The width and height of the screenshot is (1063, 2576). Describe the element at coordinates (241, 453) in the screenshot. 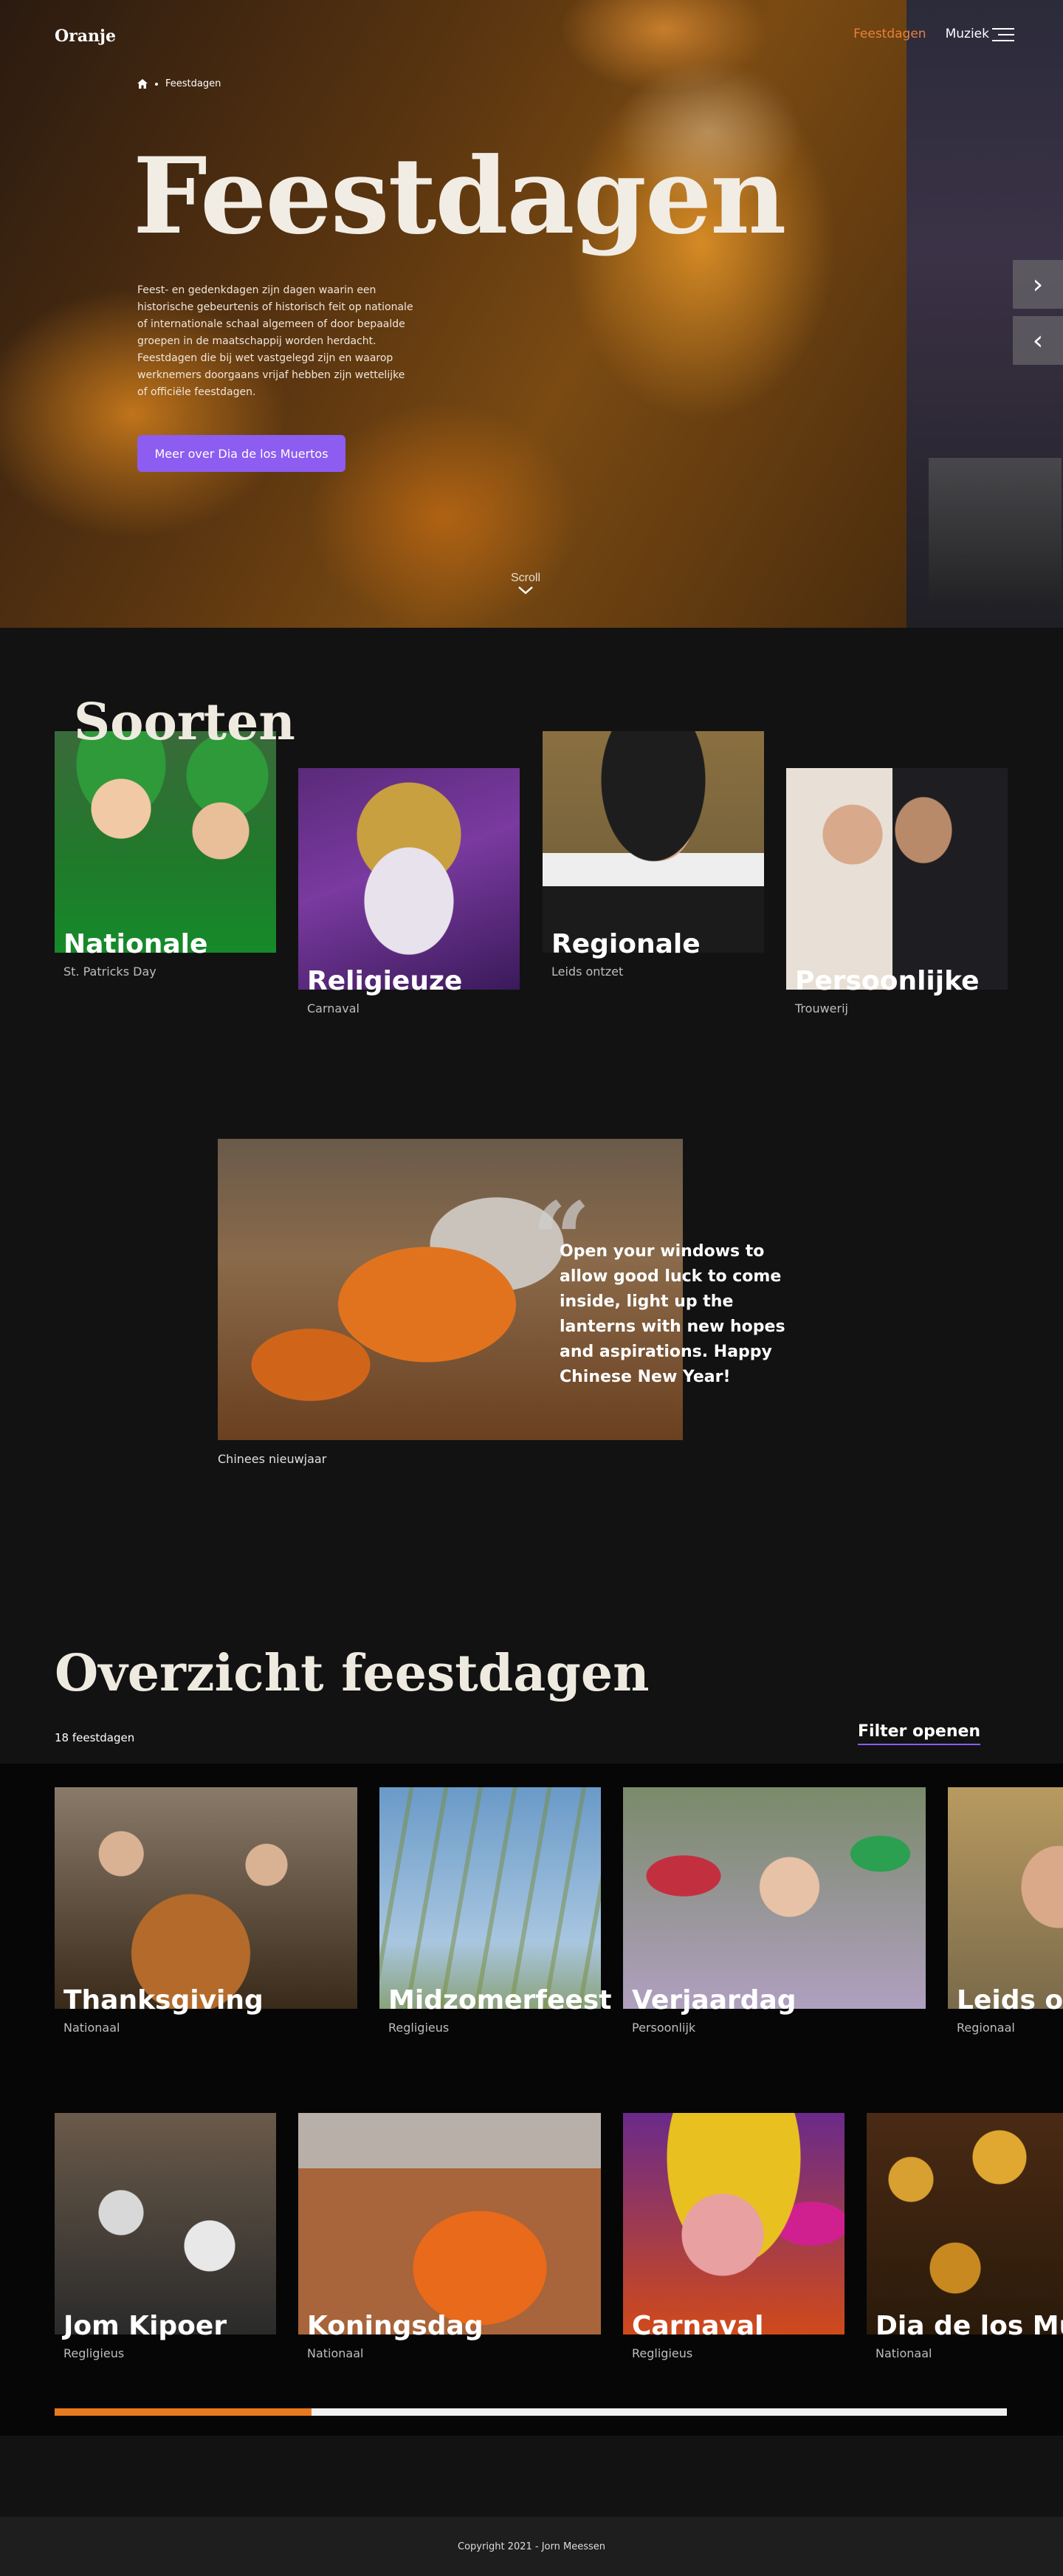

I see `hero-cta-button: Meer over Dia de los Muertos` at that location.